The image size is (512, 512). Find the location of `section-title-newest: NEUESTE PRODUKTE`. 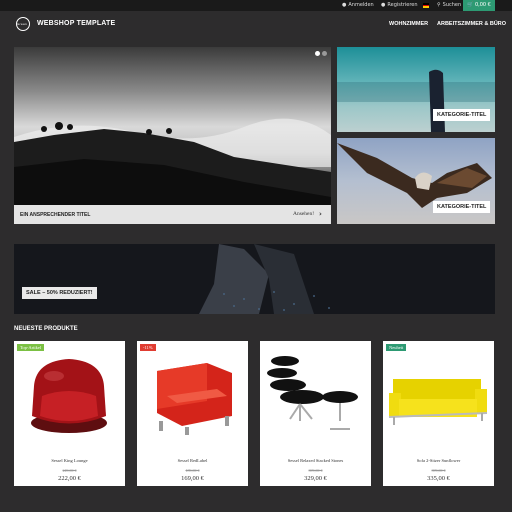

section-title-newest: NEUESTE PRODUKTE is located at coordinates (46, 329).